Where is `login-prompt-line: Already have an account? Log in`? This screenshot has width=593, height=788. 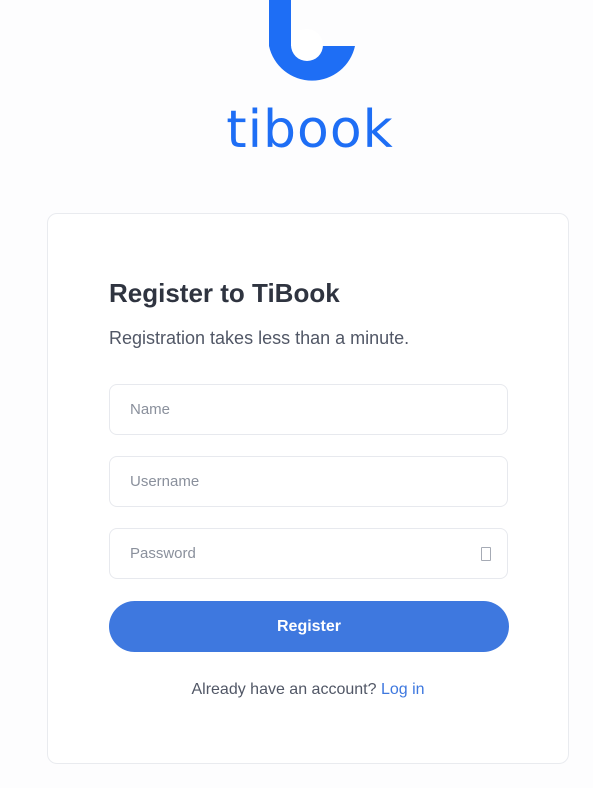
login-prompt-line: Already have an account? Log in is located at coordinates (308, 690).